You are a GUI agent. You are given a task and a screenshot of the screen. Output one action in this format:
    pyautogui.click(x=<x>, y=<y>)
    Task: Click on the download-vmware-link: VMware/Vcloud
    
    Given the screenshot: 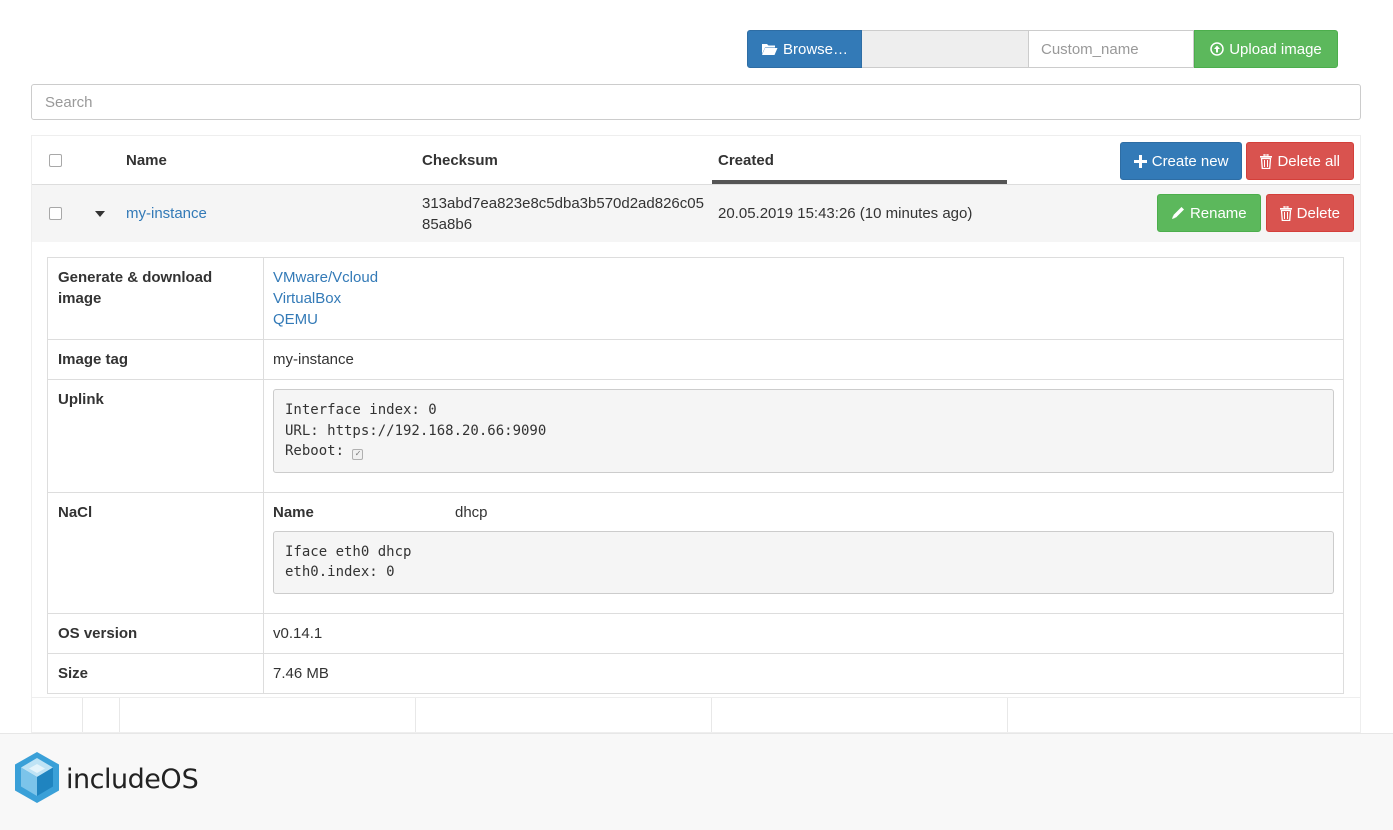 What is the action you would take?
    pyautogui.click(x=803, y=277)
    